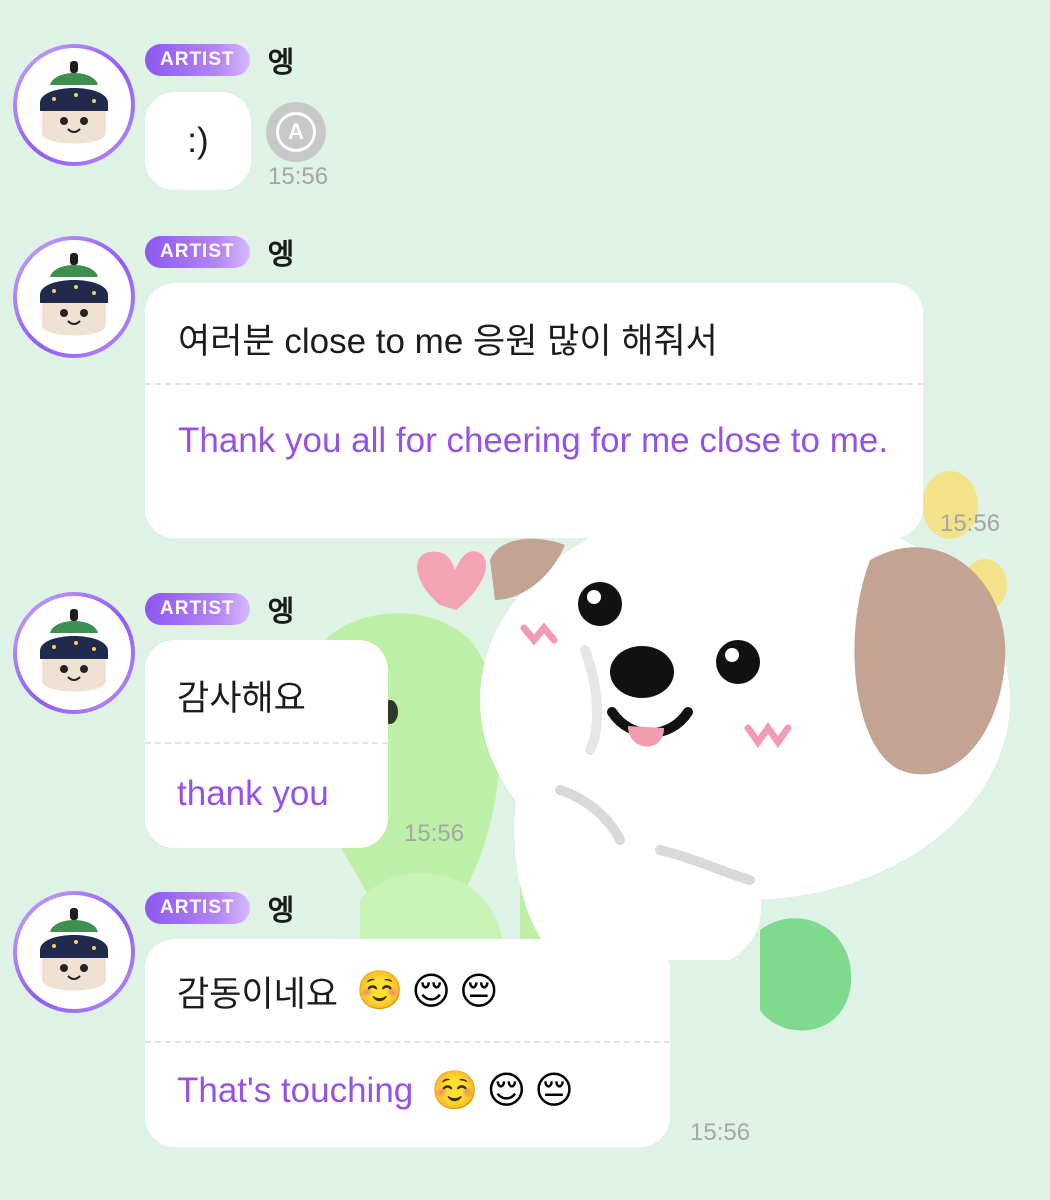 This screenshot has width=1050, height=1200. What do you see at coordinates (266, 744) in the screenshot?
I see `message-bubble: 감사해요 thank you` at bounding box center [266, 744].